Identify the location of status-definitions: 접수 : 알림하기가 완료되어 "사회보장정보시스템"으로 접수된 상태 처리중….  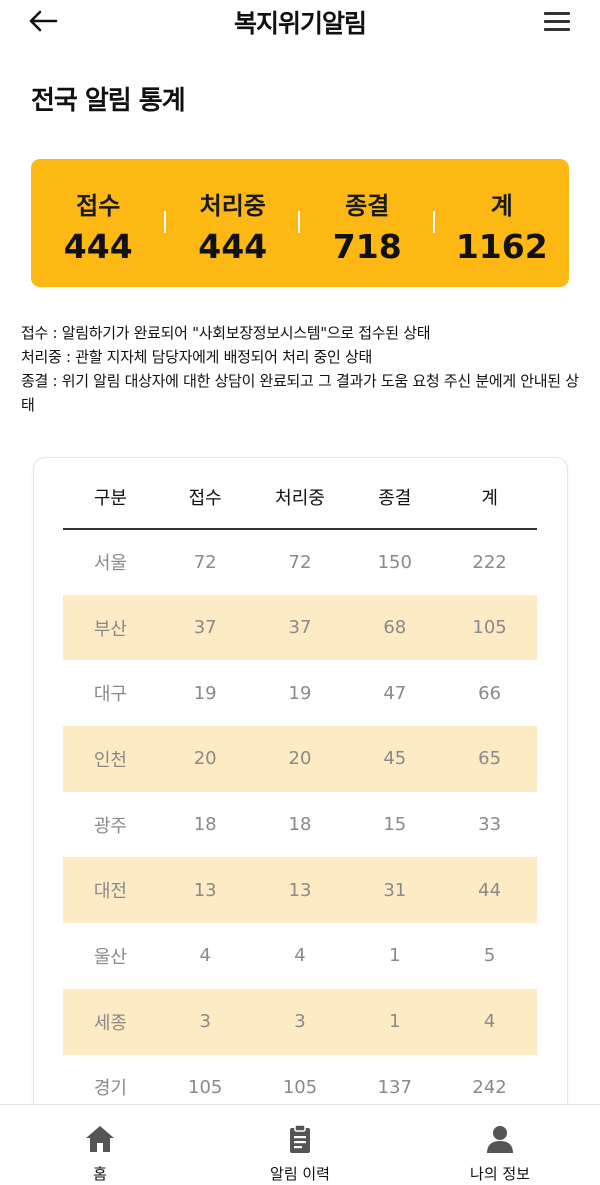
(306, 369).